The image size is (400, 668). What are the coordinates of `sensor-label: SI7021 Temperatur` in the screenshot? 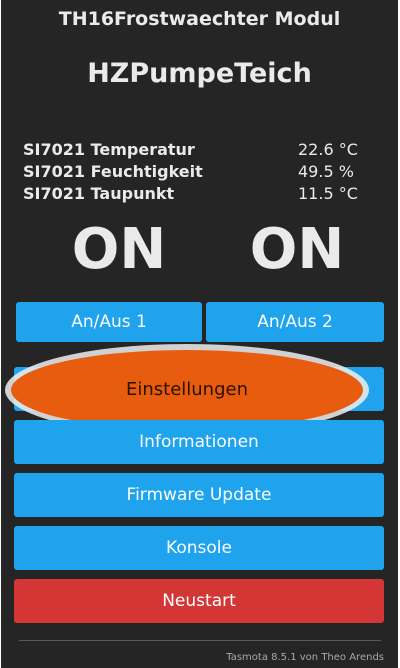 It's located at (109, 149).